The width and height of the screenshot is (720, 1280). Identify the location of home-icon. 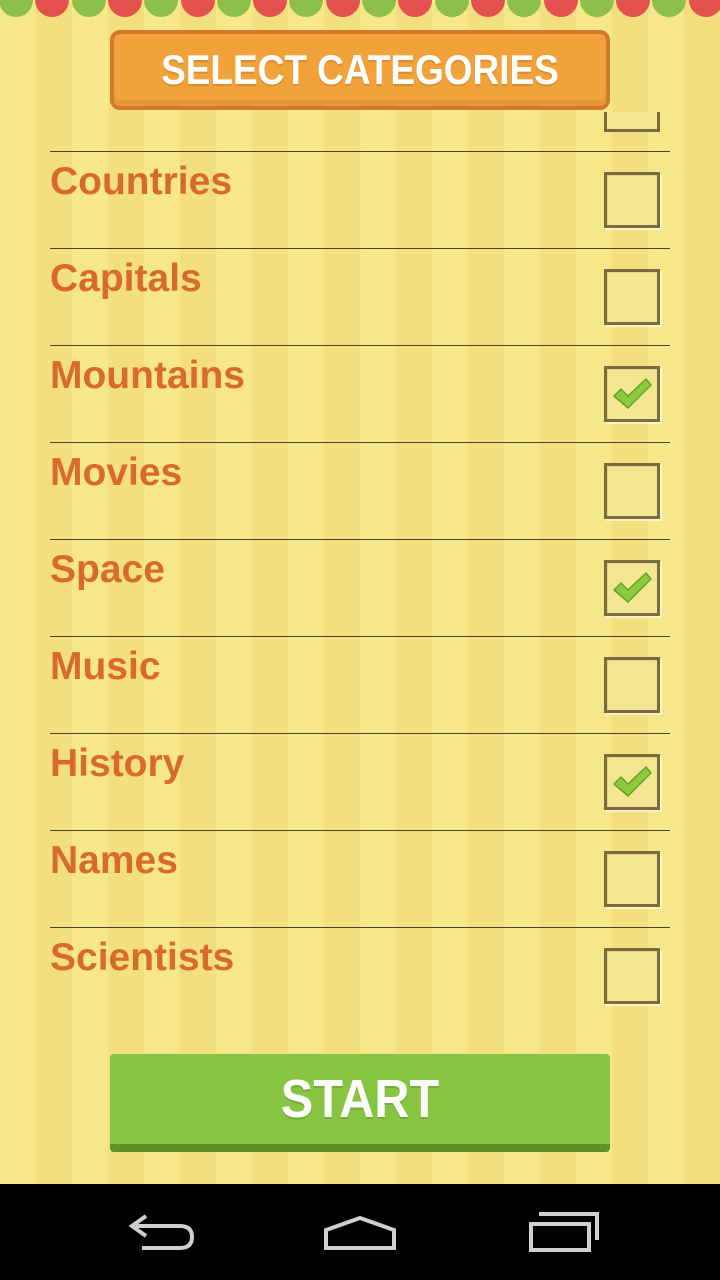
(360, 1232).